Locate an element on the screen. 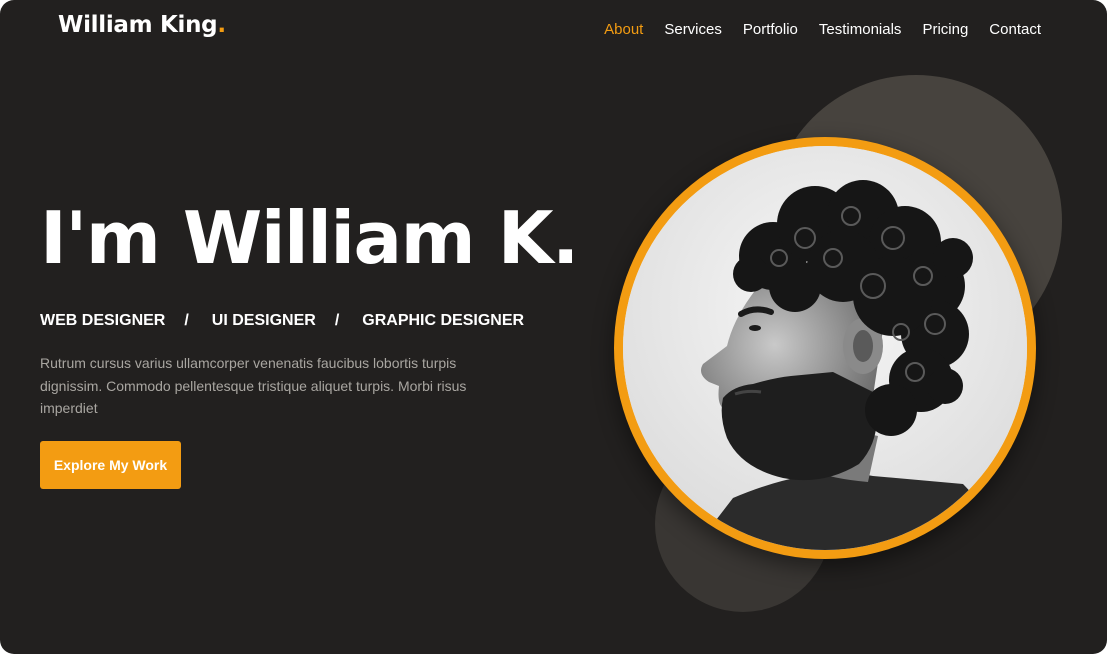 Image resolution: width=1107 pixels, height=654 pixels. explore-work-button: Explore My Work is located at coordinates (110, 465).